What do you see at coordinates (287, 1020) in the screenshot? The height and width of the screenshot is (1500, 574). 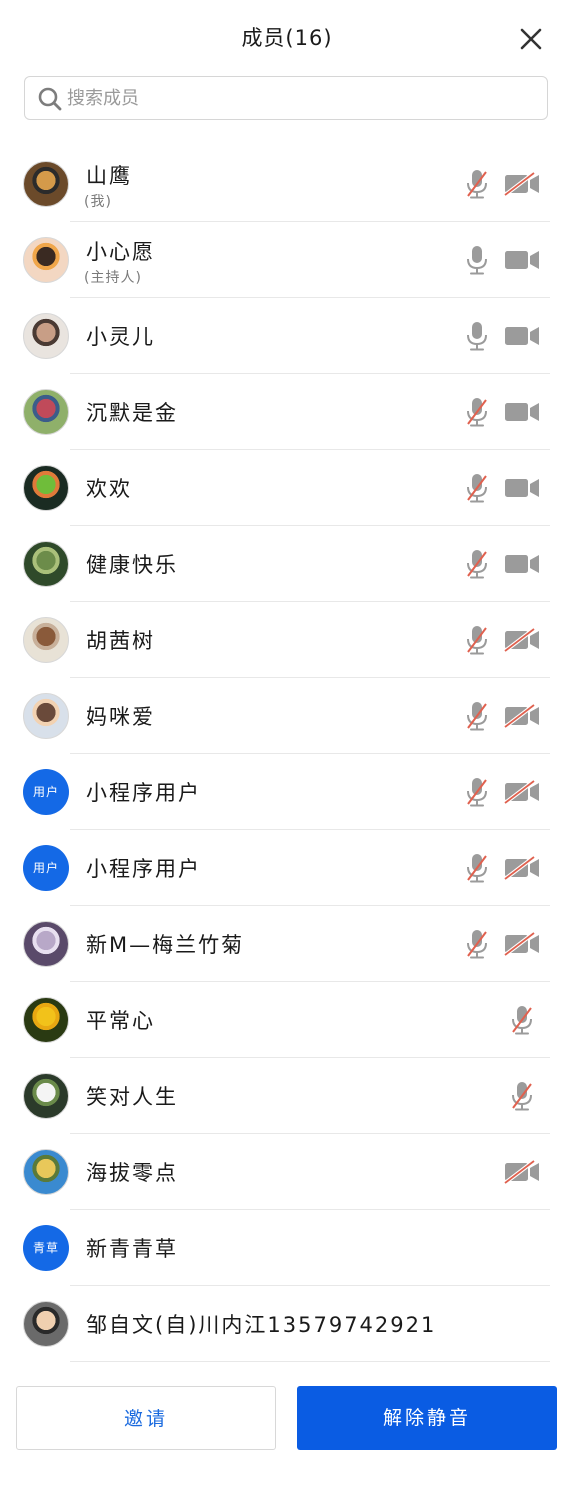 I see `member-row: 平常心` at bounding box center [287, 1020].